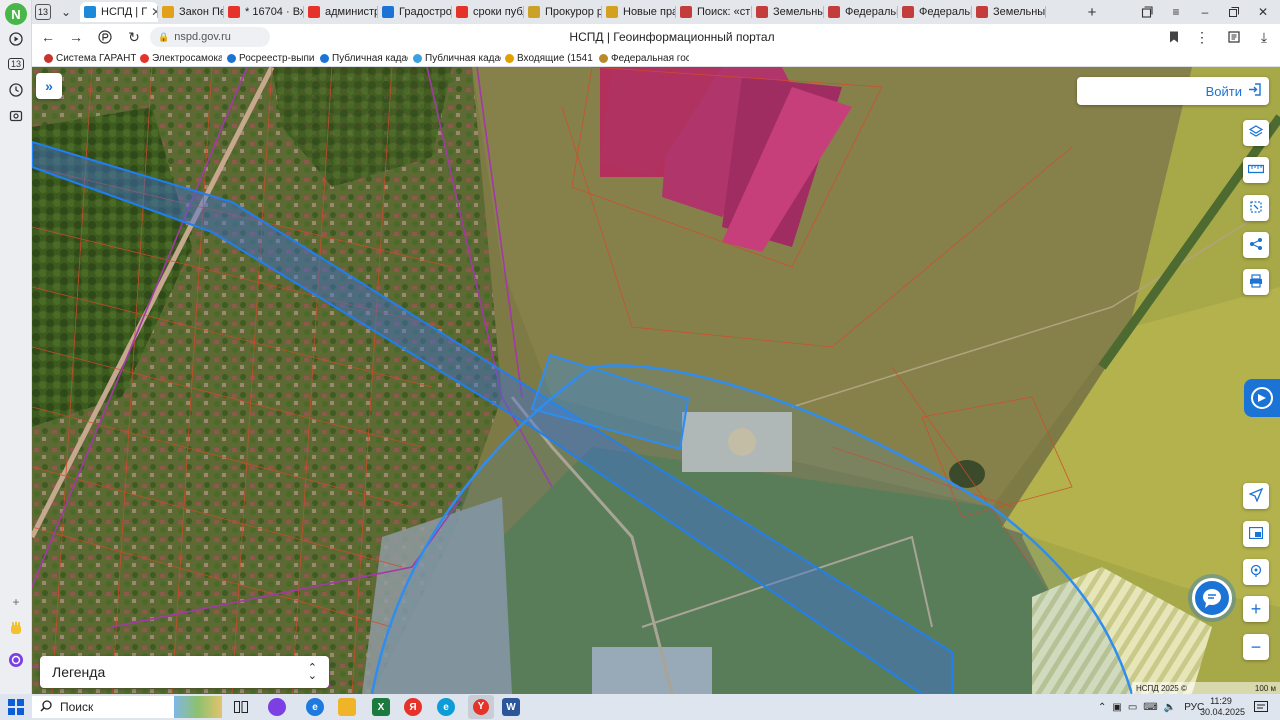 The height and width of the screenshot is (720, 1280). I want to click on browser-tab: НСПД | Г ✕, so click(119, 12).